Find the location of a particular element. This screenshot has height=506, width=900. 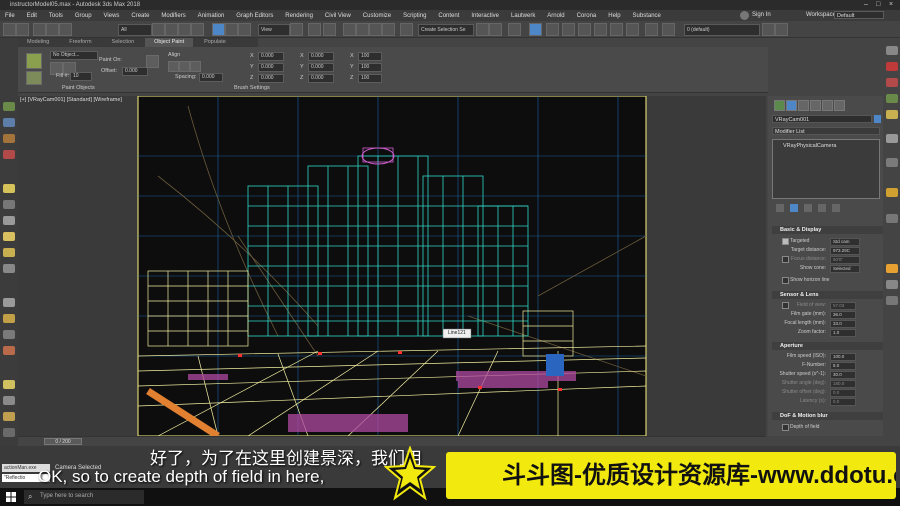

vray-light-icon is located at coordinates (9, 318).